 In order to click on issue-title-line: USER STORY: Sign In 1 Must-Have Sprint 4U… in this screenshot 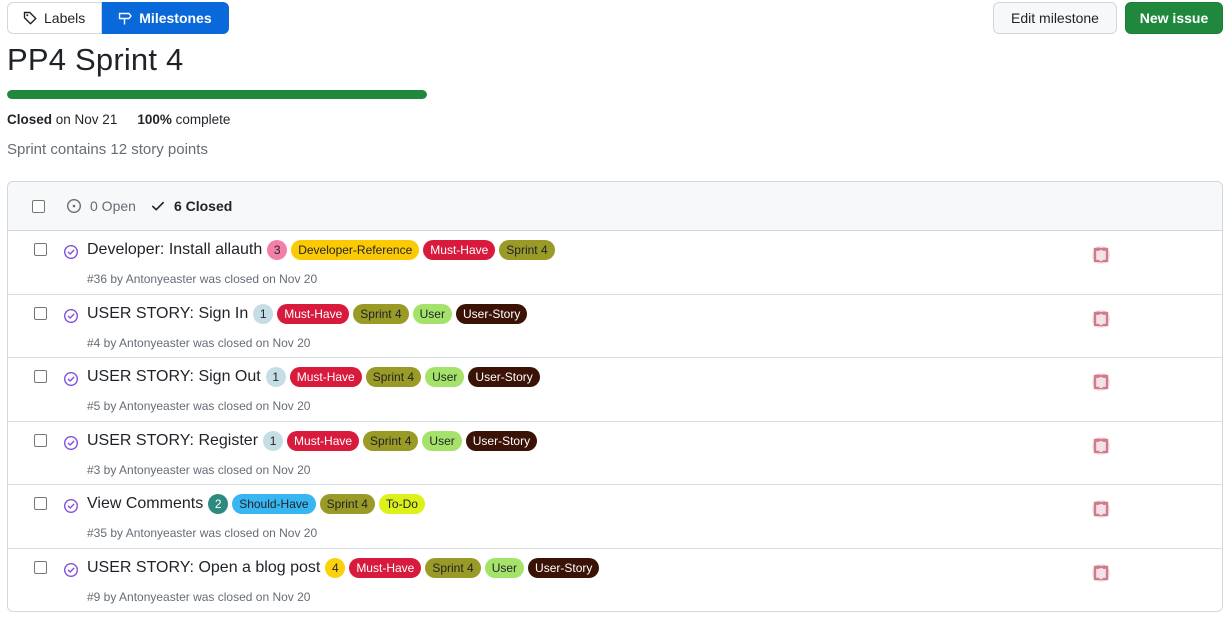, I will do `click(307, 313)`.